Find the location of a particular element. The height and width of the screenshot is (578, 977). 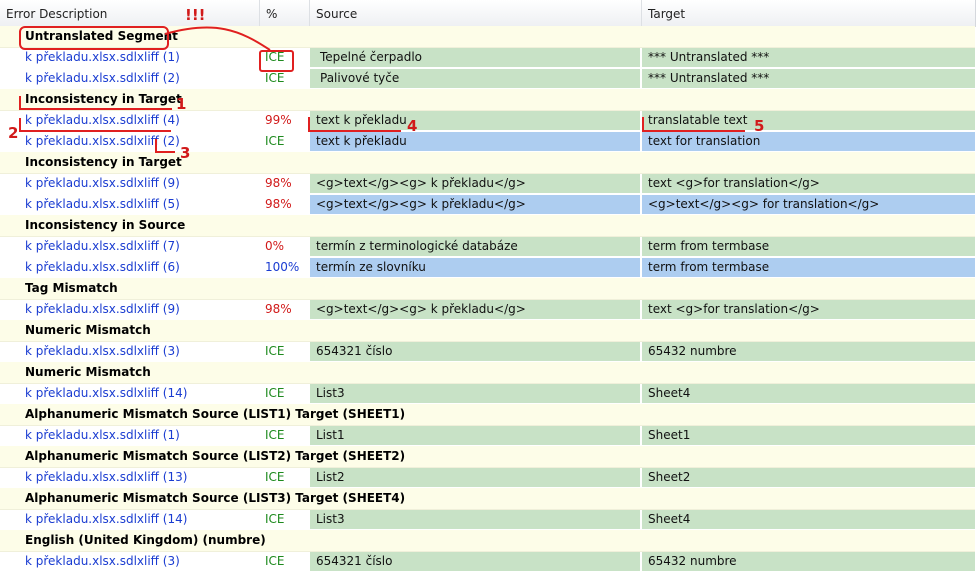

column-header-source: Source is located at coordinates (476, 13).